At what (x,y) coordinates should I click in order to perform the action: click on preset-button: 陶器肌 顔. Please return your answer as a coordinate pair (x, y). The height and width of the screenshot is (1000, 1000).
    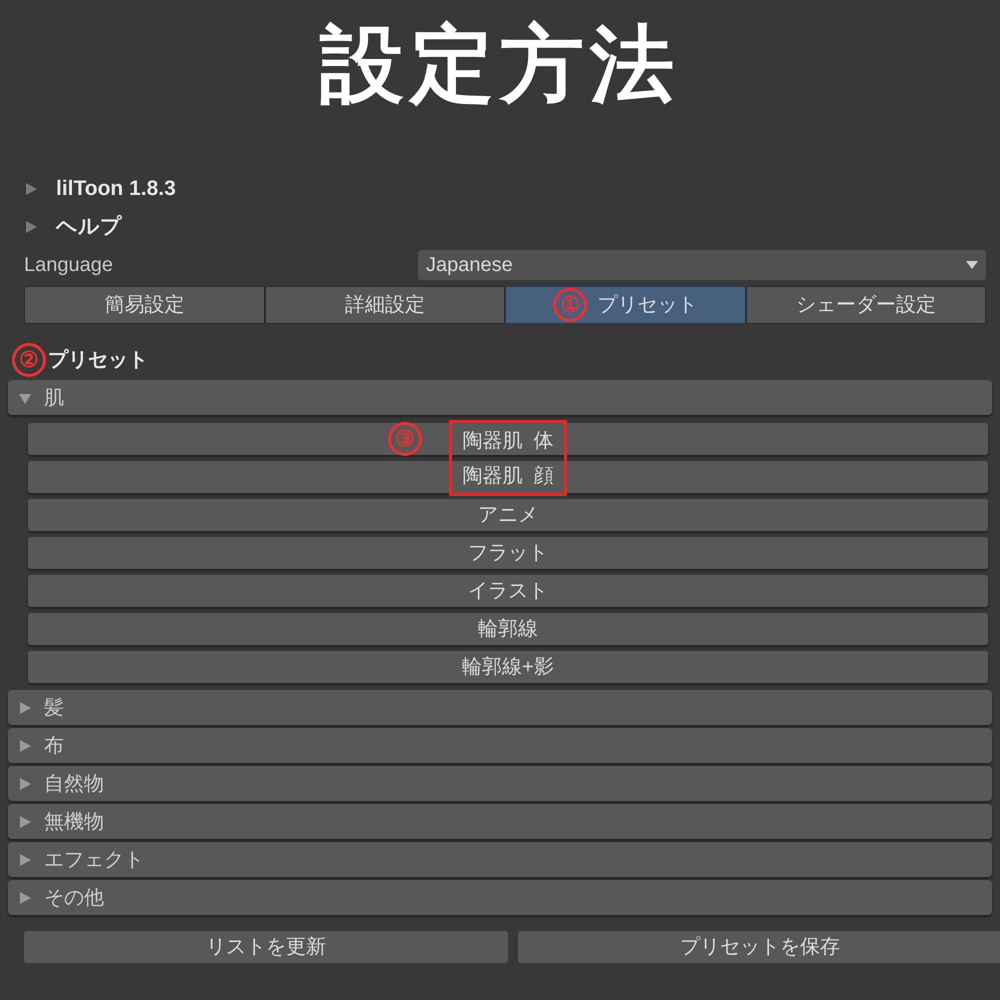
    Looking at the image, I should click on (508, 477).